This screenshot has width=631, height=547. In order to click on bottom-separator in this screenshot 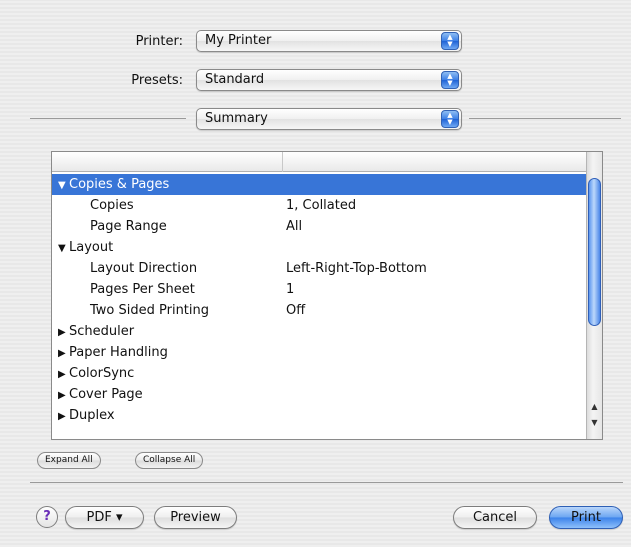, I will do `click(326, 482)`.